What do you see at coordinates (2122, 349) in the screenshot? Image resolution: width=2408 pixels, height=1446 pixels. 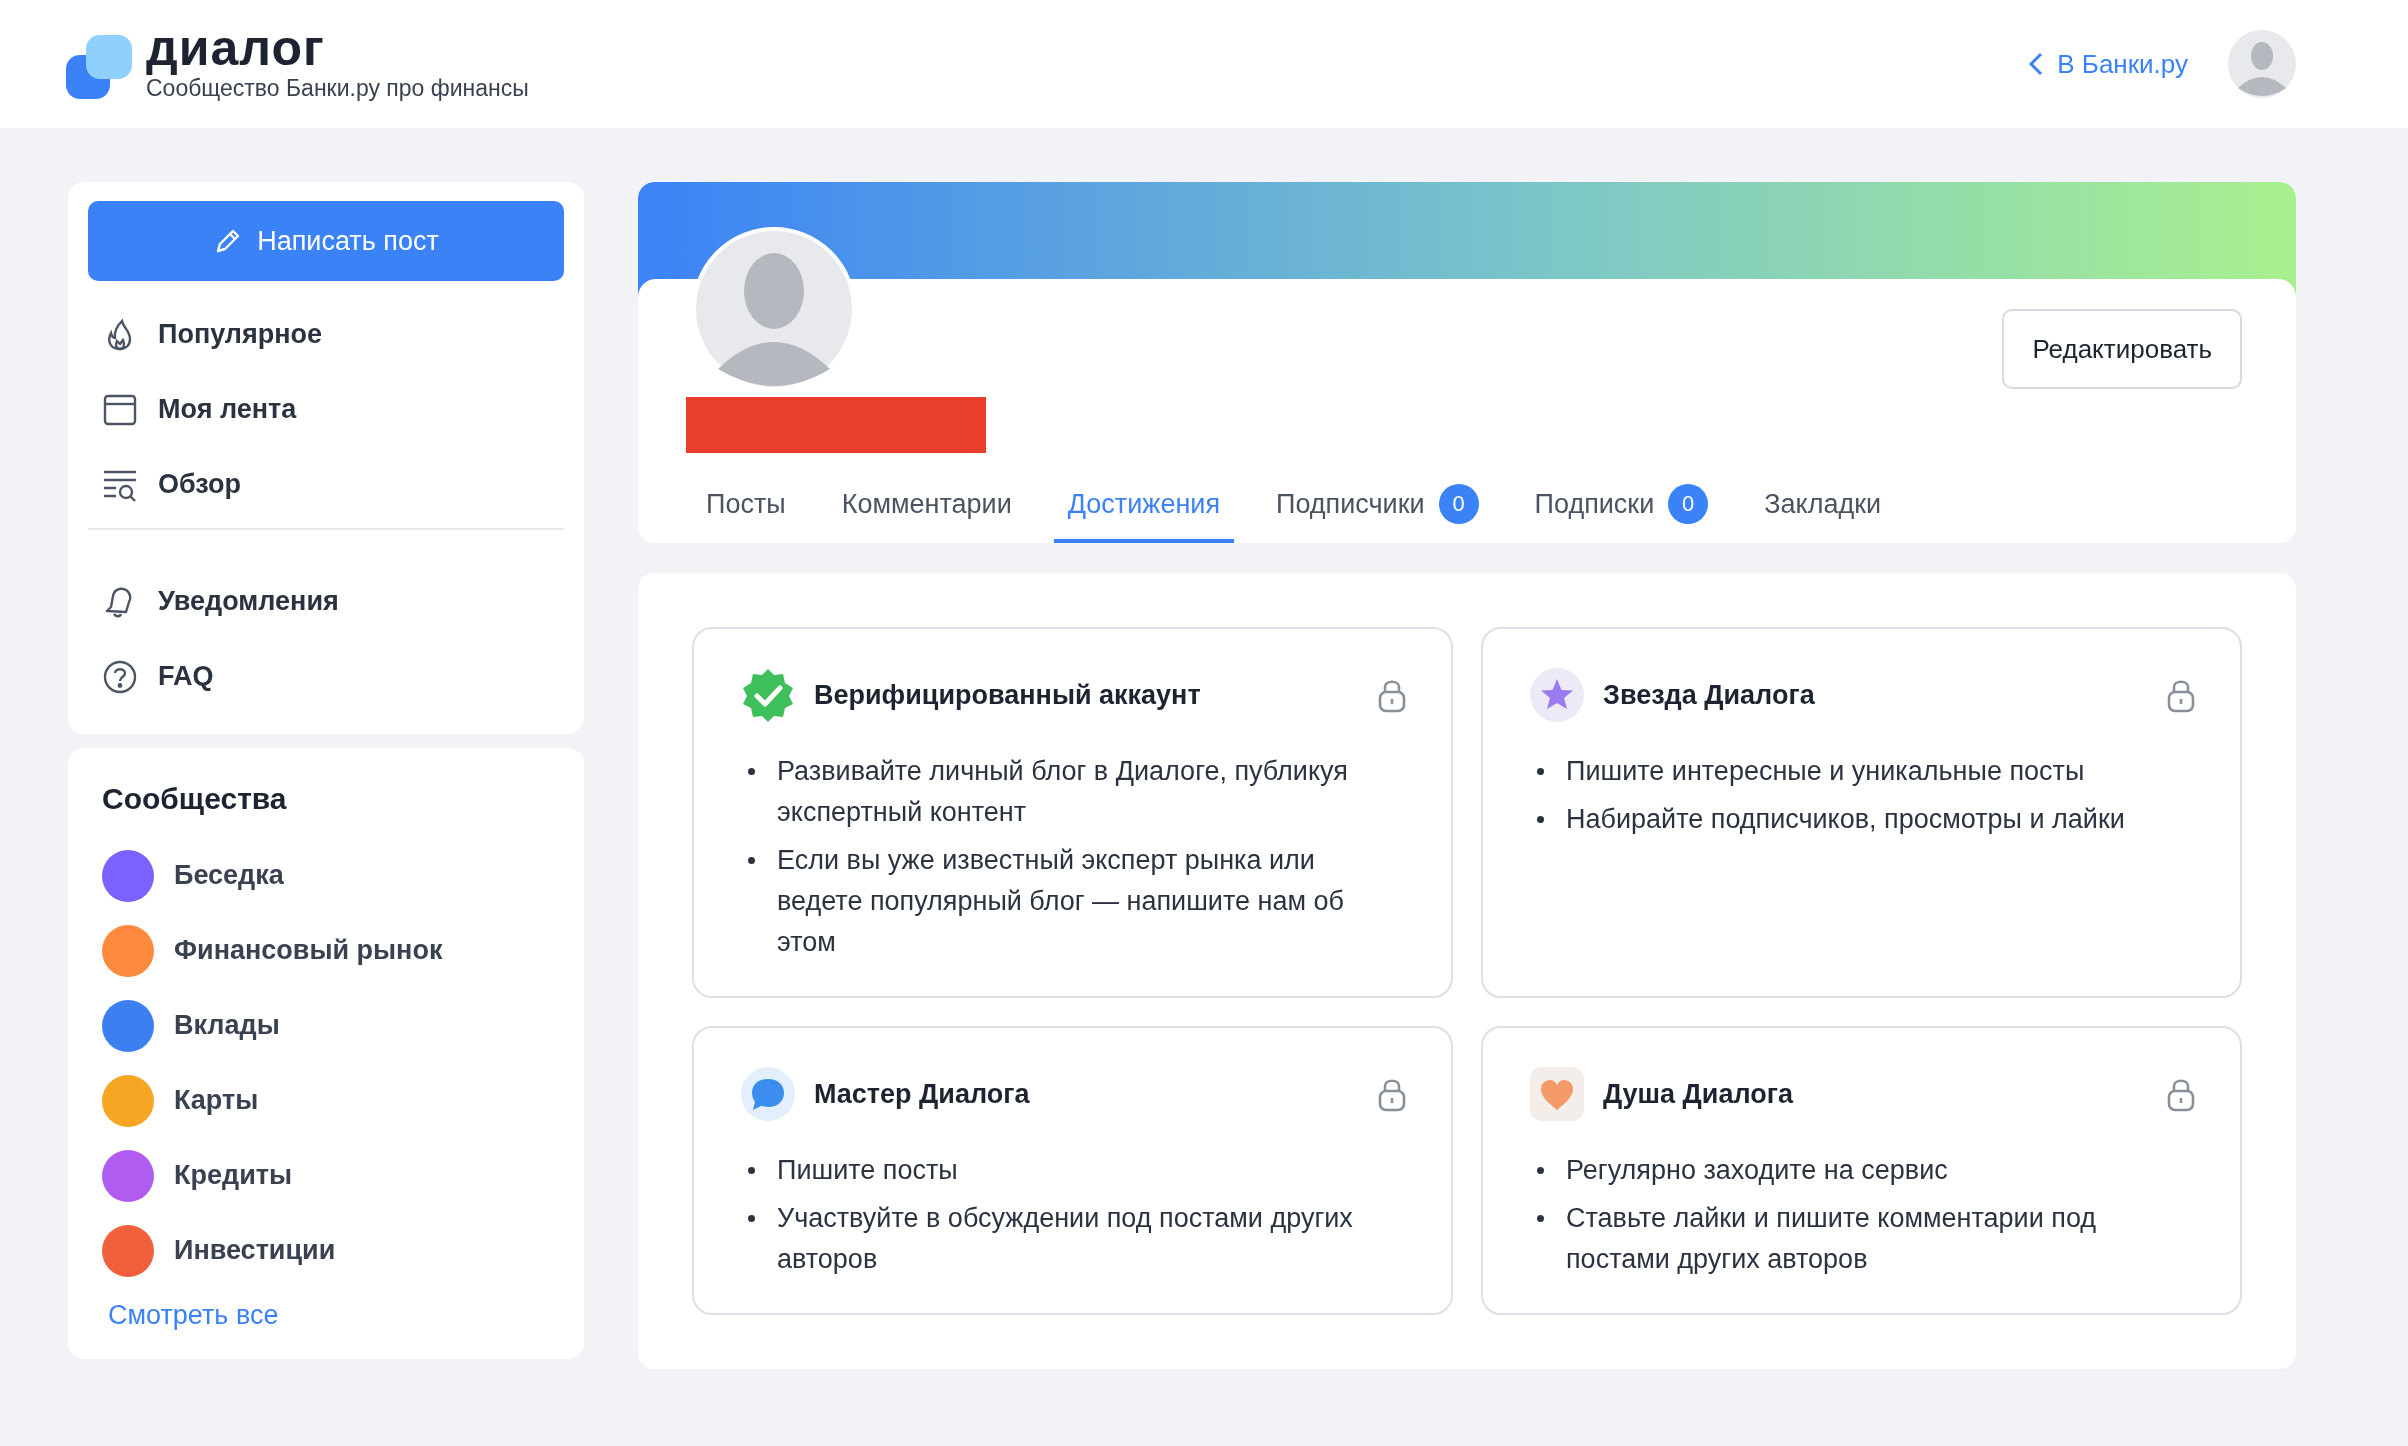 I see `edit-button: Редактировать` at bounding box center [2122, 349].